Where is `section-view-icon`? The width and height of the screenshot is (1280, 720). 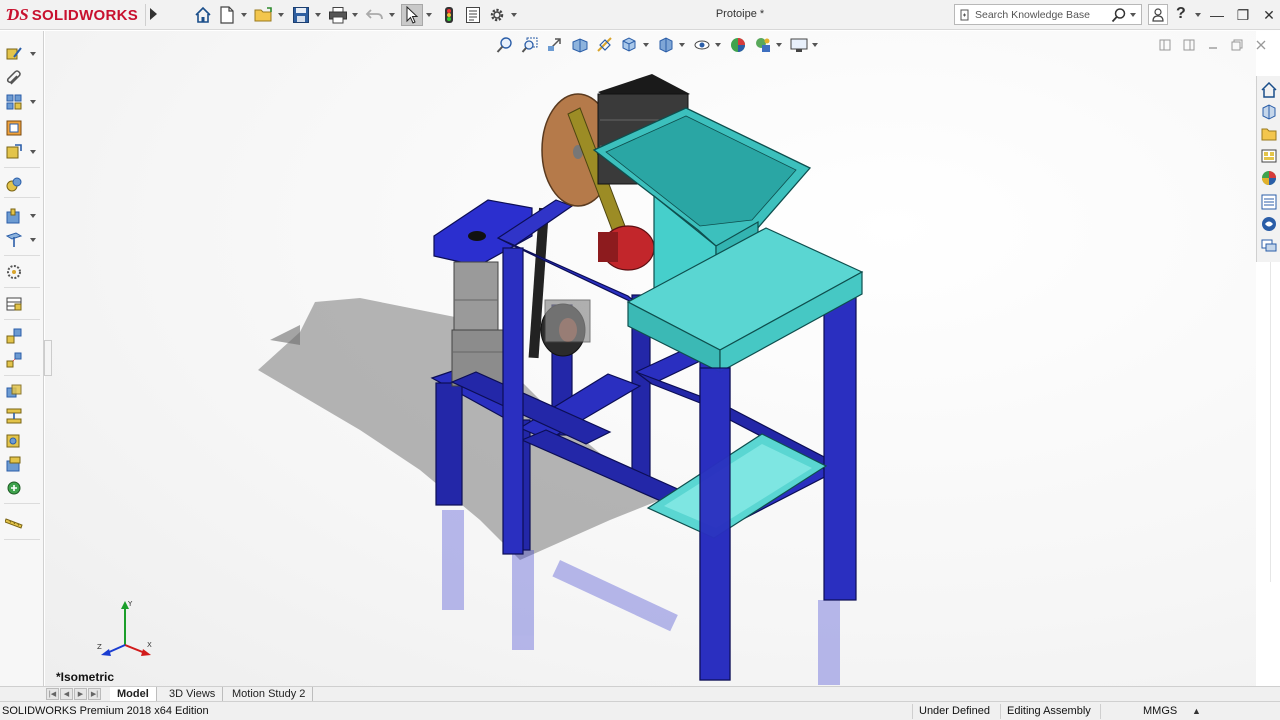 section-view-icon is located at coordinates (580, 45).